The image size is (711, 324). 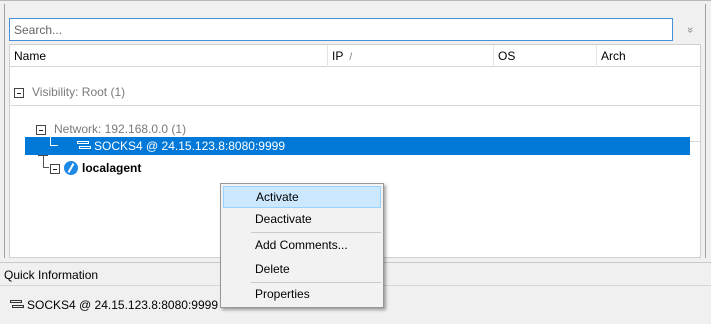 I want to click on menu-item-label: Activate, so click(x=277, y=197).